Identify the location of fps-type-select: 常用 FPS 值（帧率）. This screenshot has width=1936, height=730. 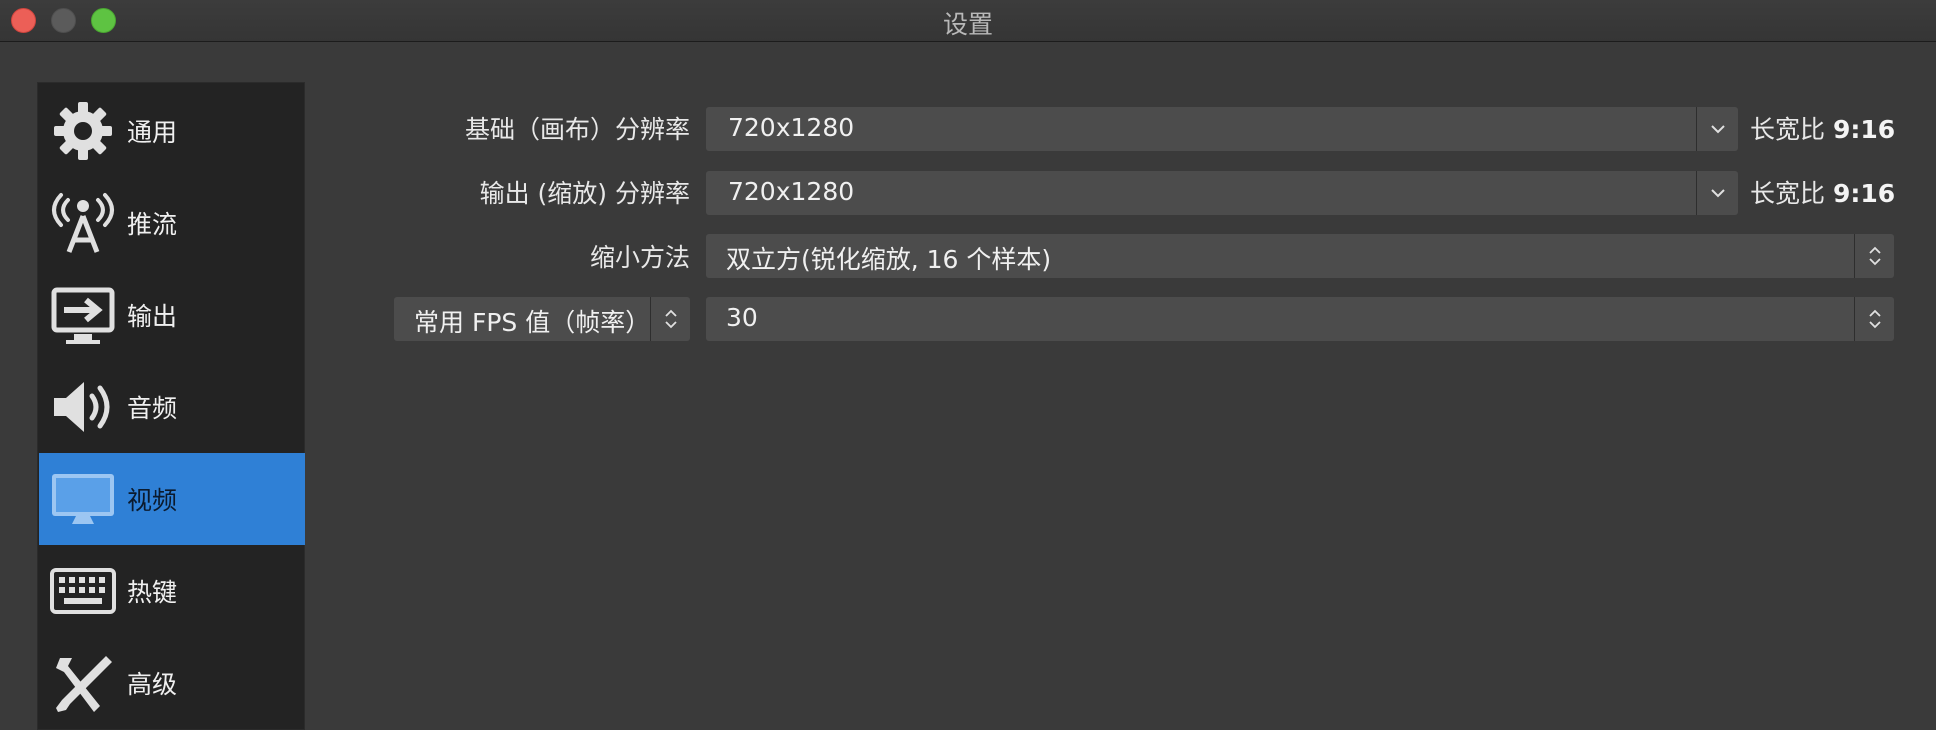
(542, 319).